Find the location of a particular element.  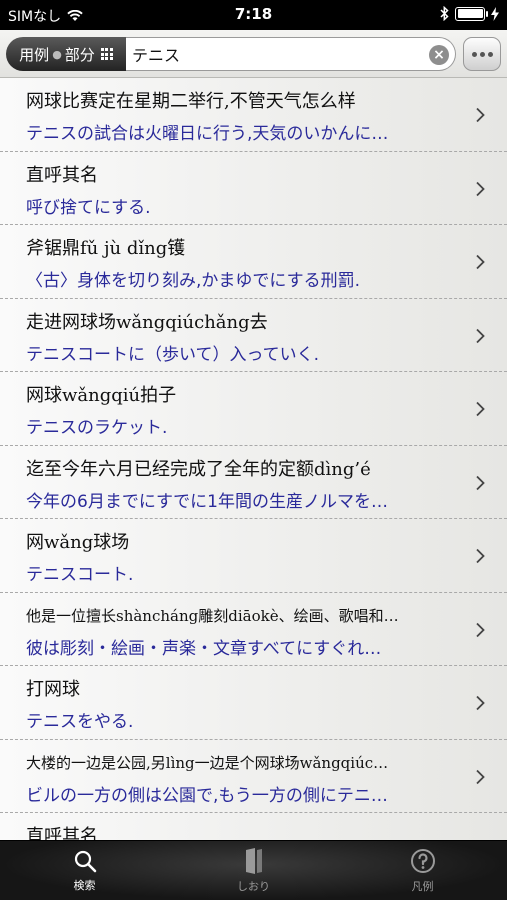

search-field: × is located at coordinates (291, 54).